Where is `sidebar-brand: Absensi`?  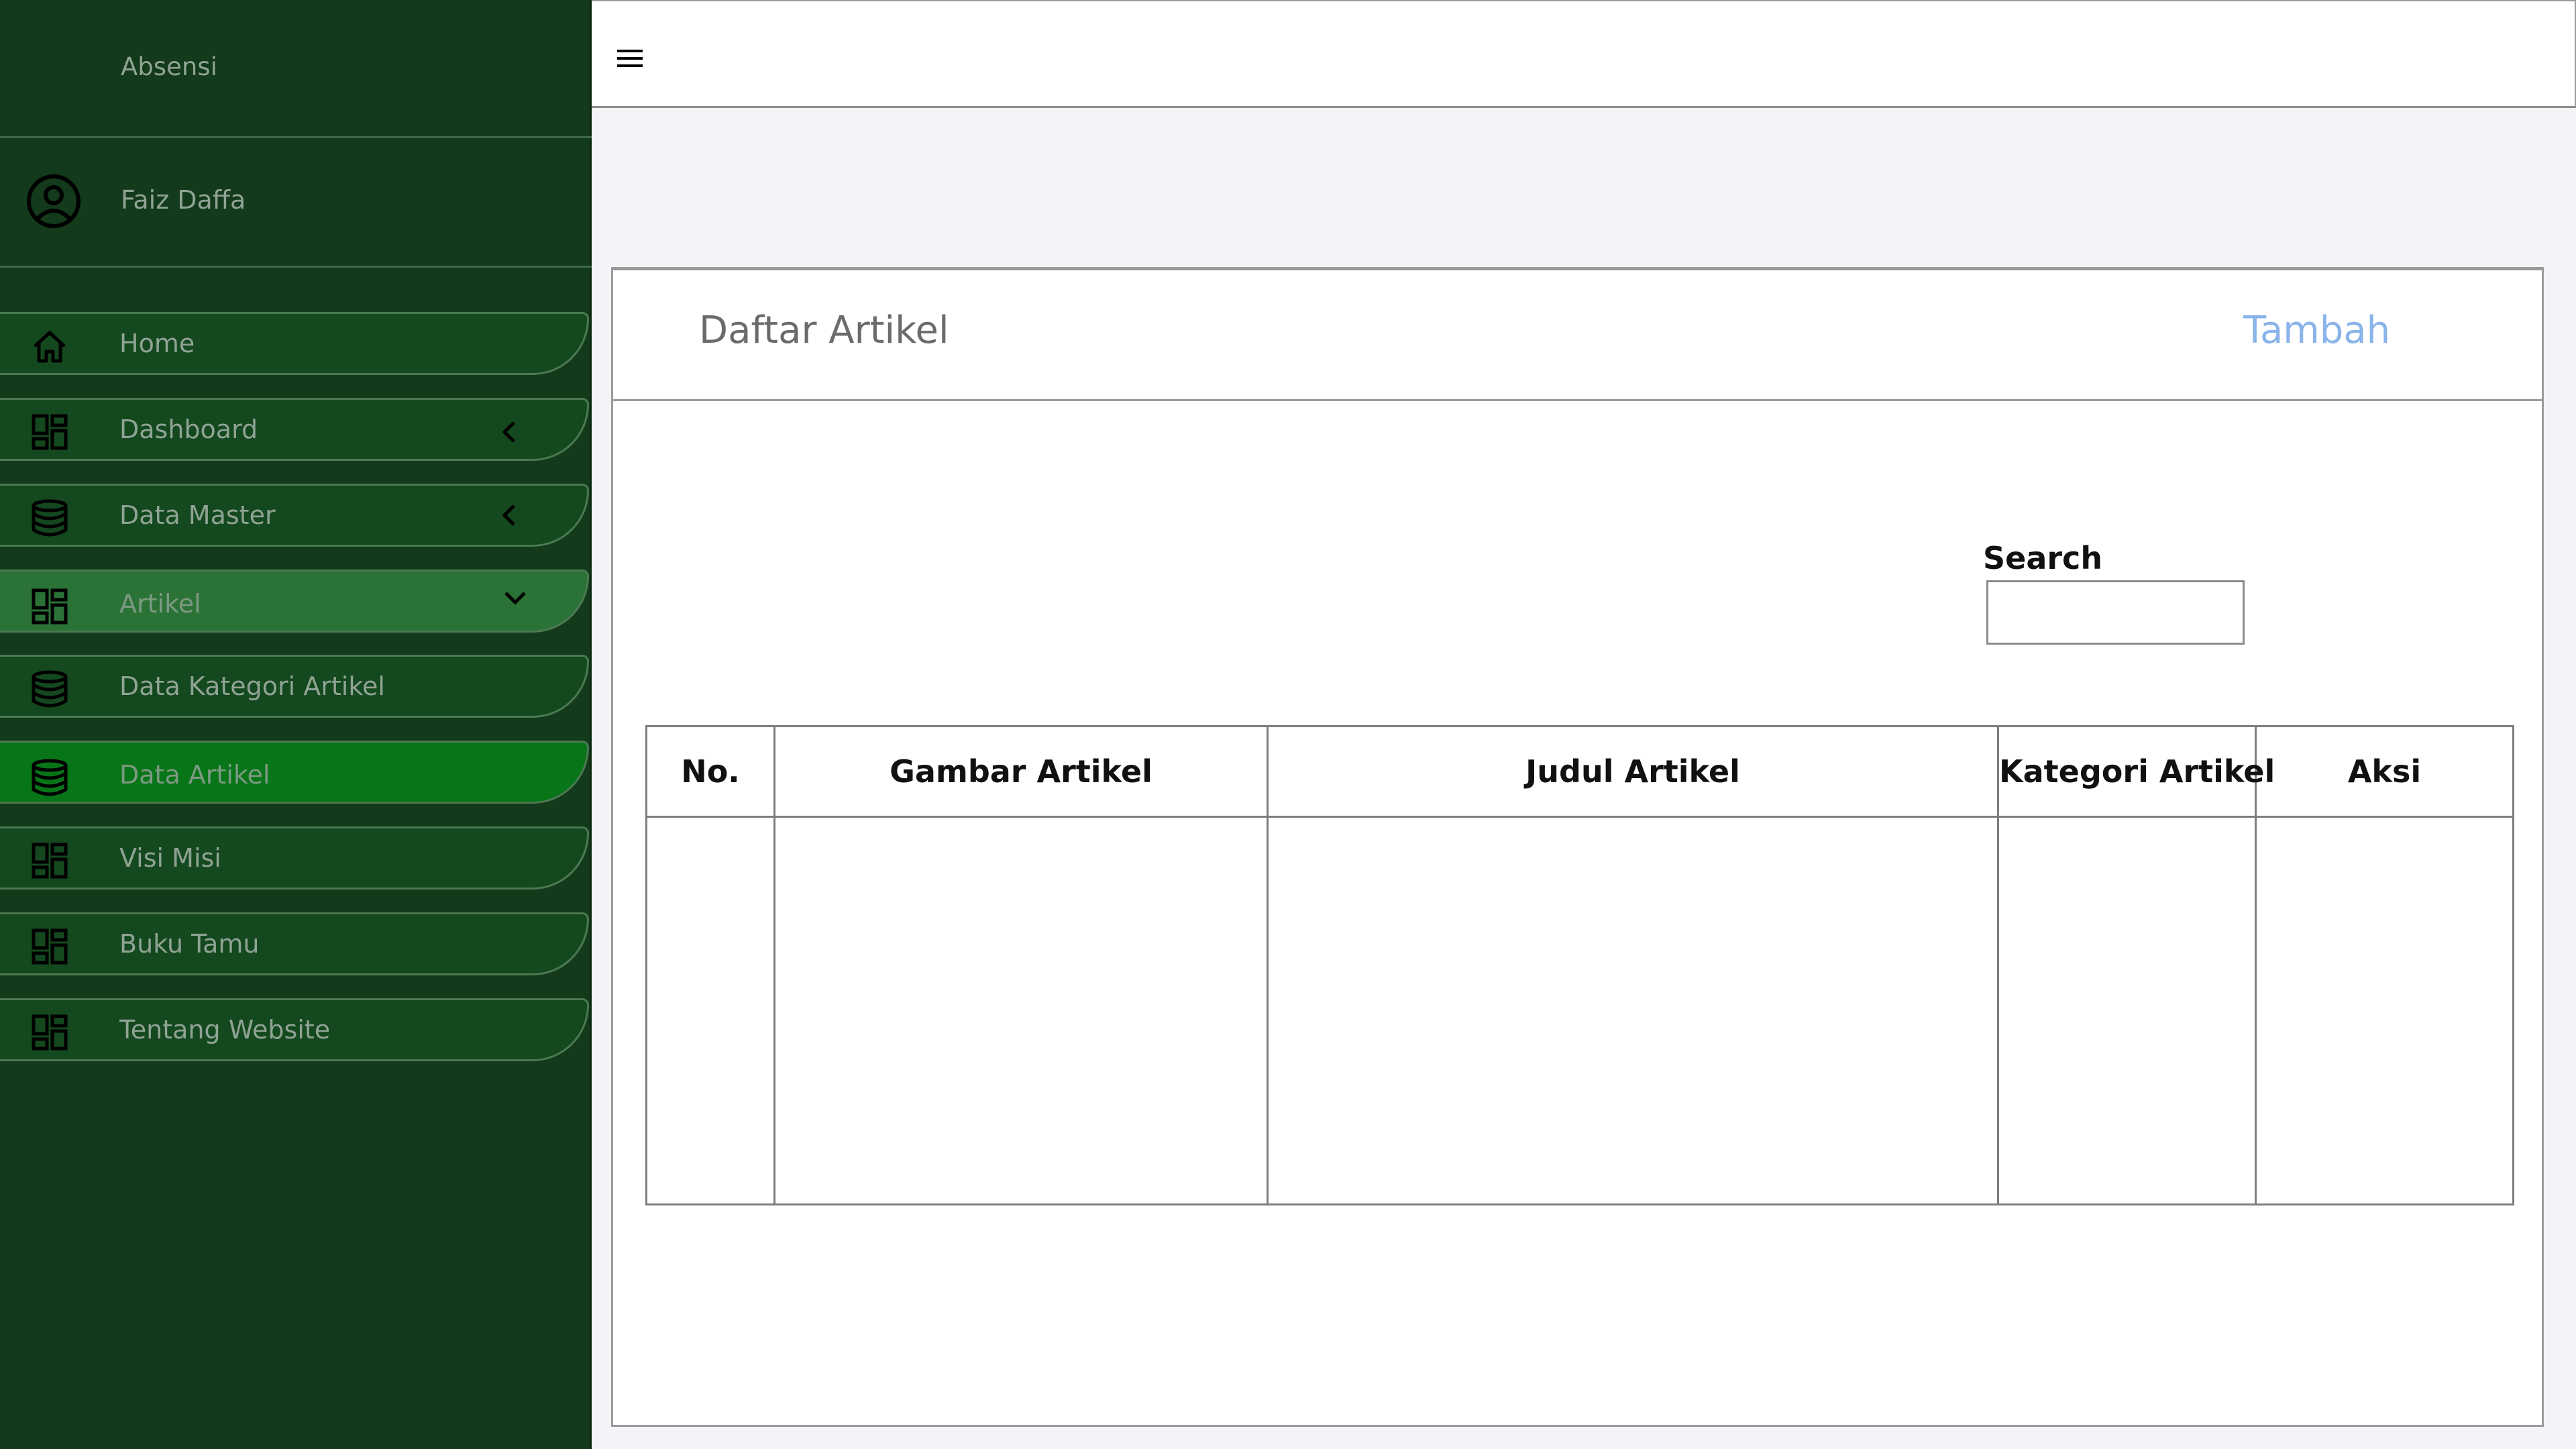 sidebar-brand: Absensi is located at coordinates (296, 69).